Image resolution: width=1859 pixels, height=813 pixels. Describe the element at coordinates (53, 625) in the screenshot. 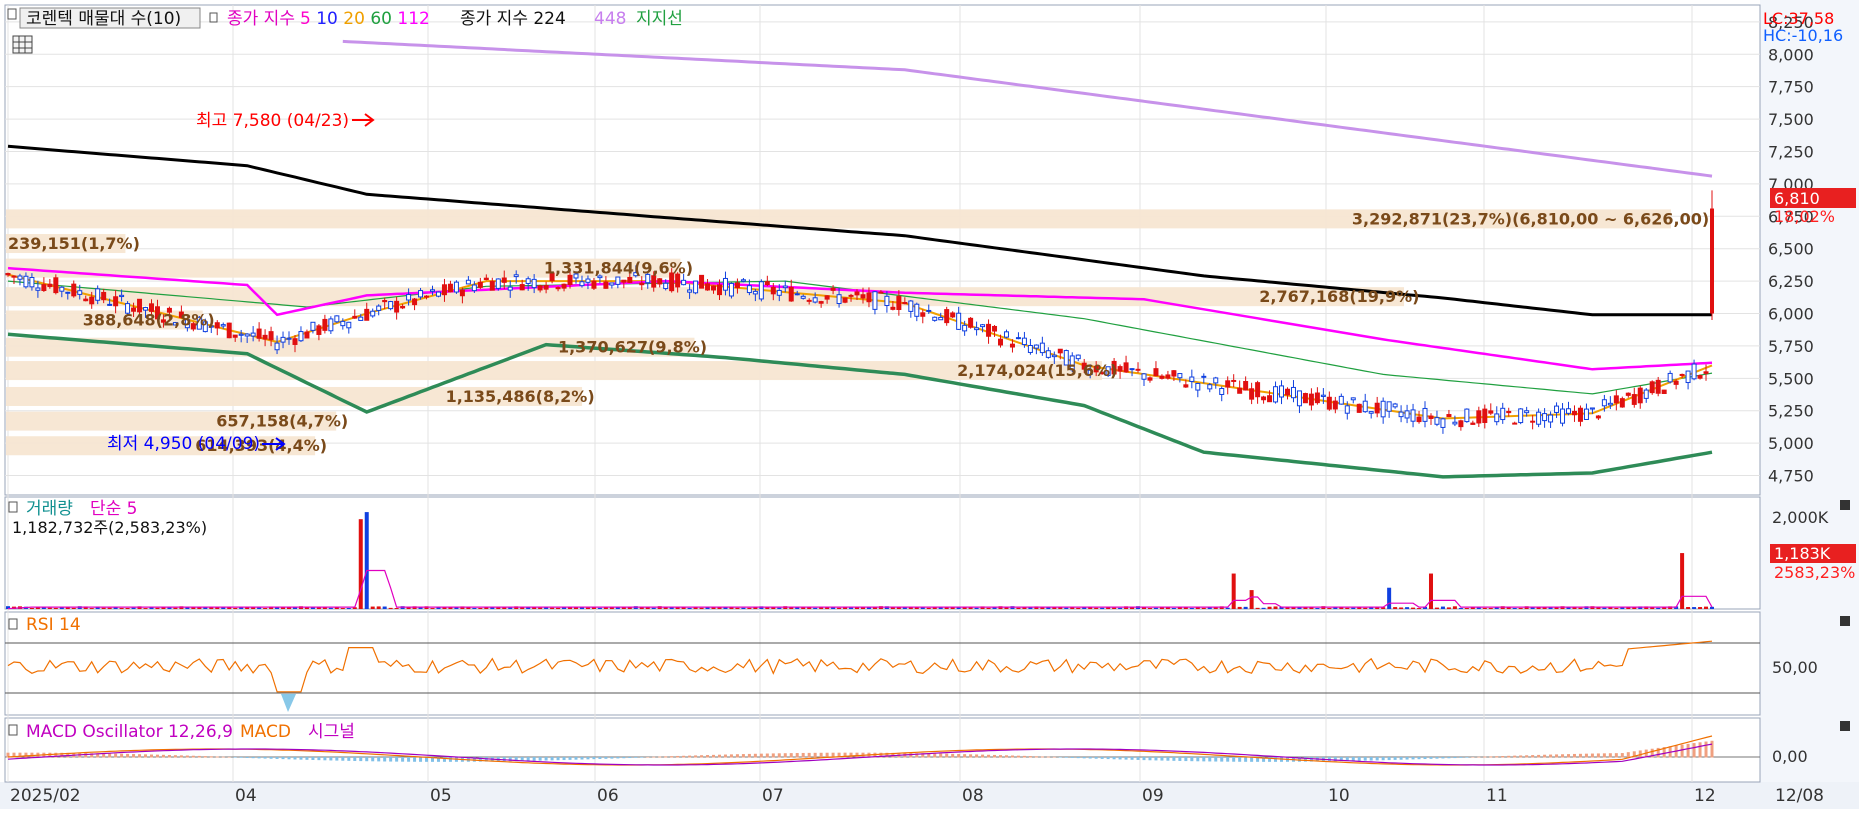

I see `rsi-title: RSI 14` at that location.